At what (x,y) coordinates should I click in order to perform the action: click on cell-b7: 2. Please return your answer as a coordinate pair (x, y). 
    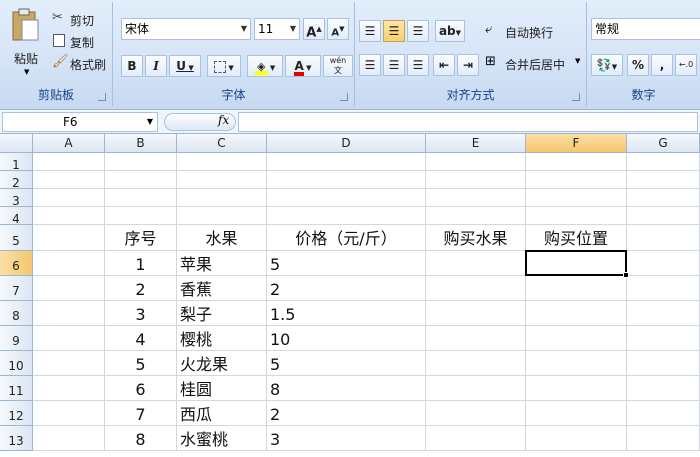
    Looking at the image, I should click on (141, 288).